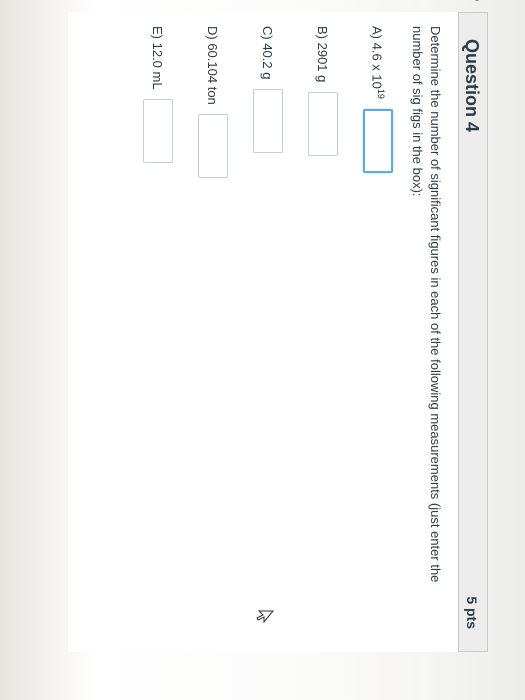 This screenshot has height=700, width=525. I want to click on answer-d-input, so click(213, 146).